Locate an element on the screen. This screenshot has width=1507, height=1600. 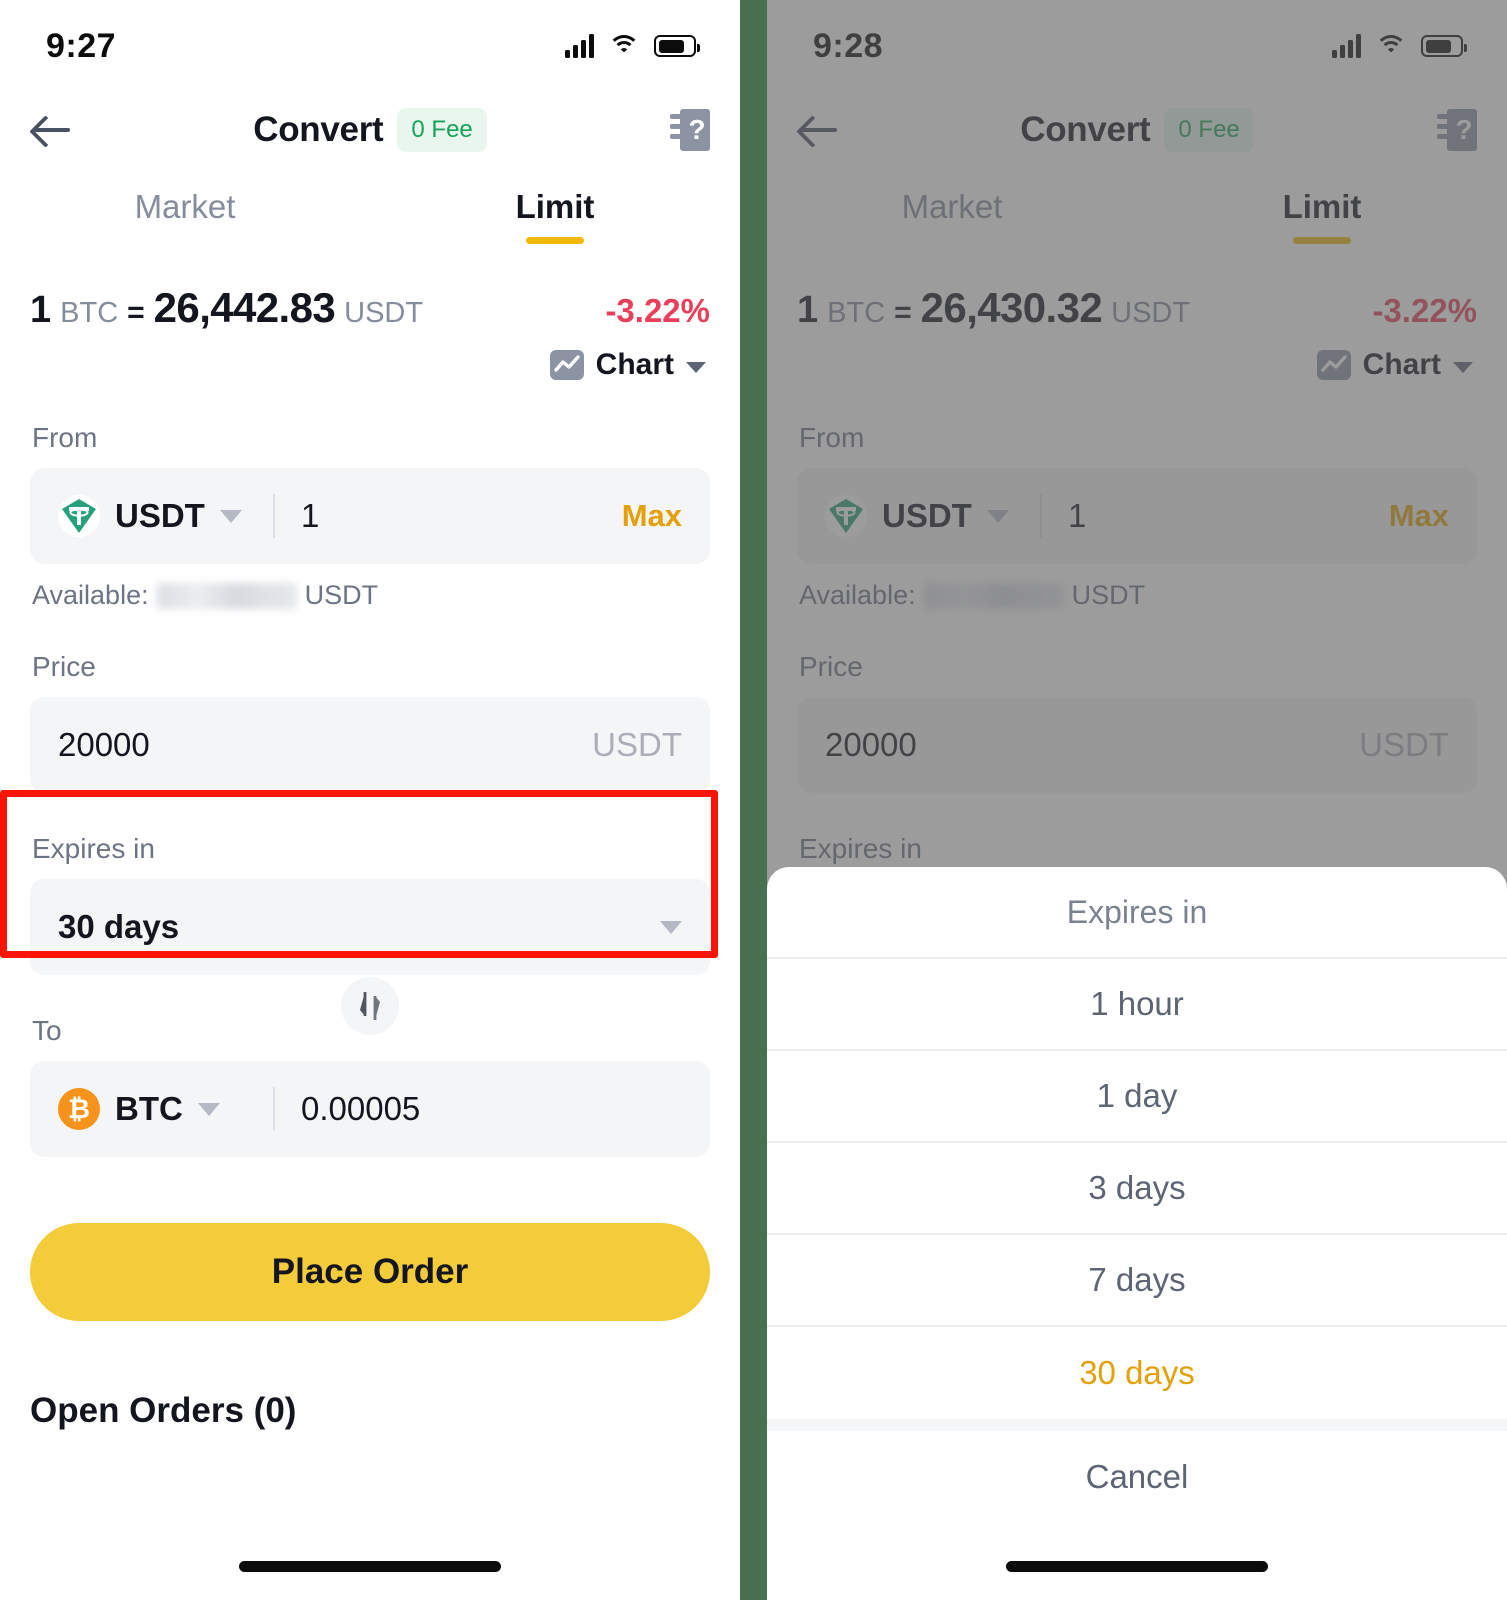
panel-divider is located at coordinates (753, 800).